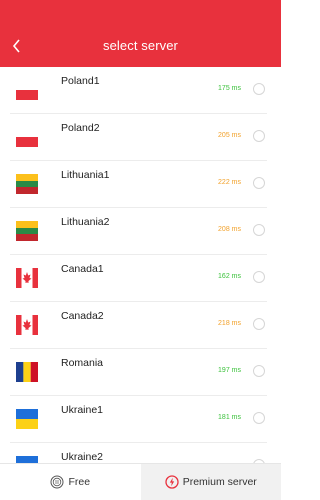  I want to click on server-row-poland2: Poland2 205 ms, so click(138, 137).